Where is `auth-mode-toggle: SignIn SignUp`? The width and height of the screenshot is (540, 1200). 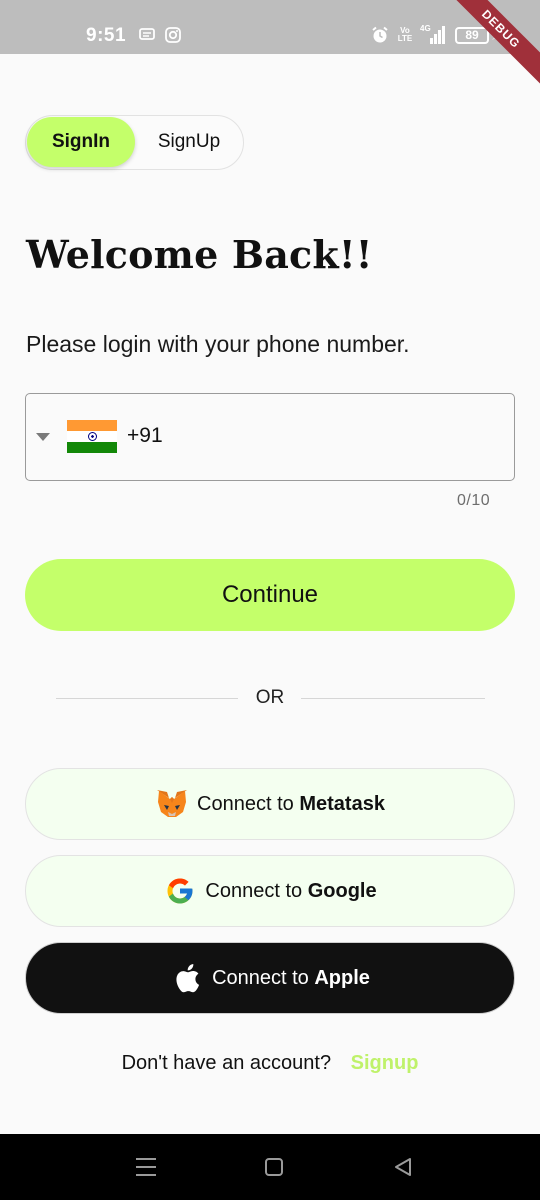 auth-mode-toggle: SignIn SignUp is located at coordinates (134, 142).